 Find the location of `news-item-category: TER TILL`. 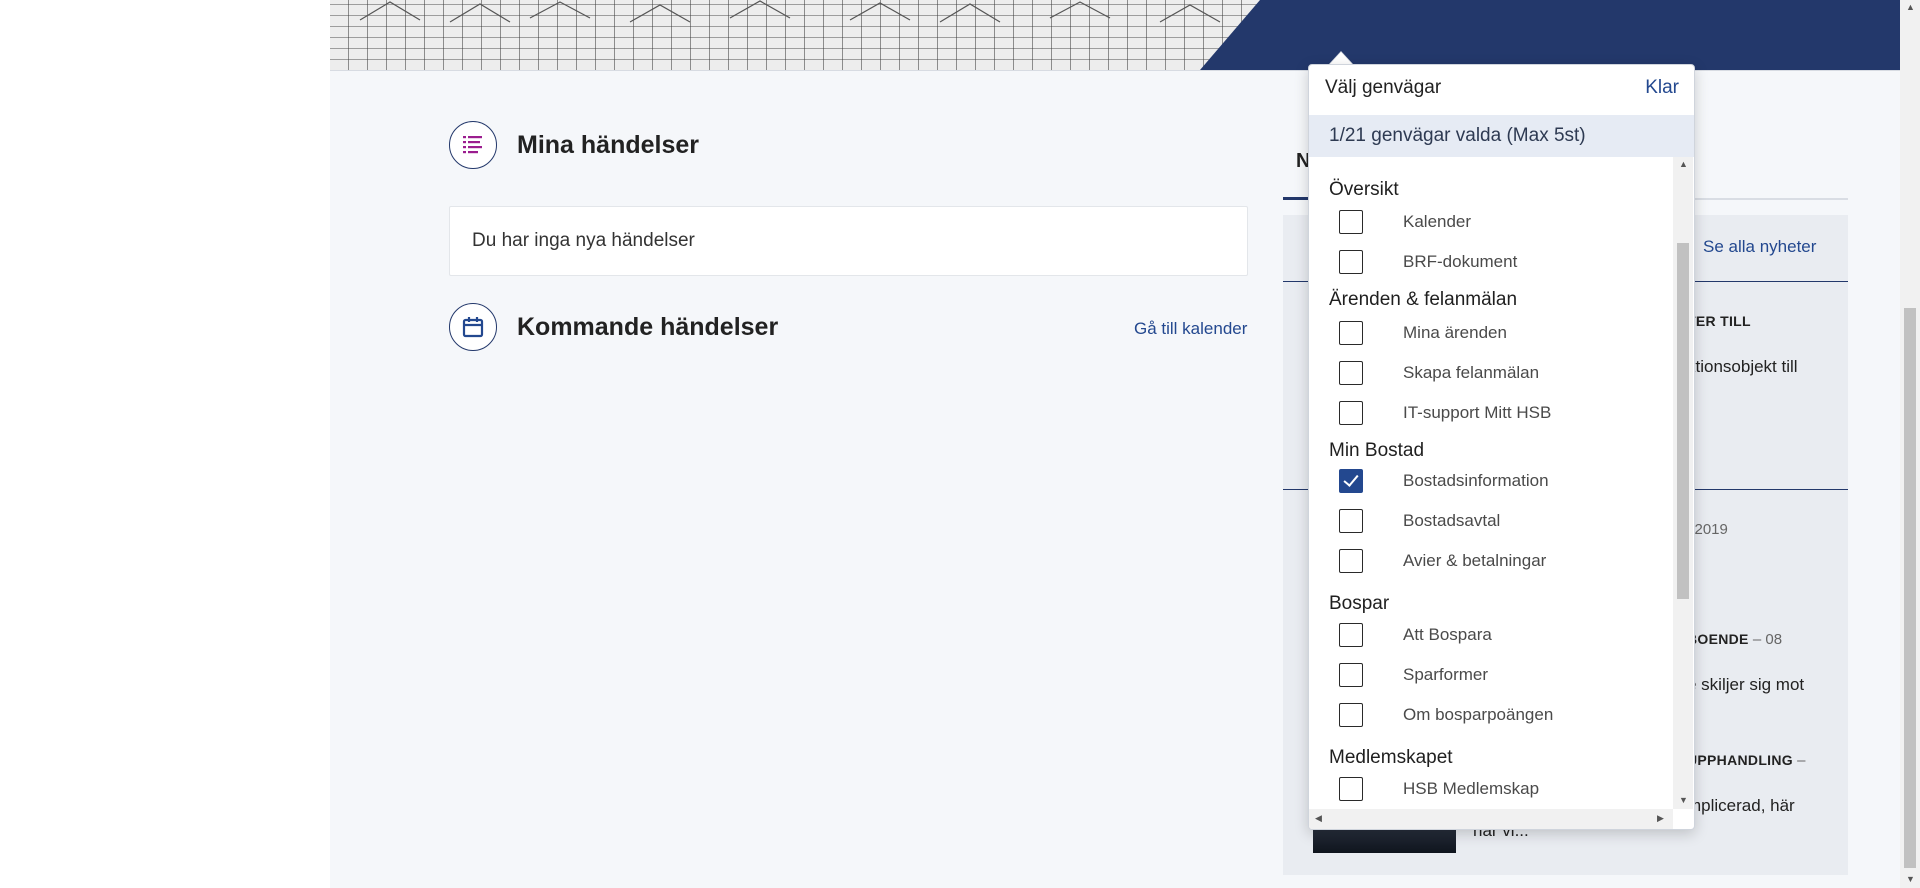

news-item-category: TER TILL is located at coordinates (1719, 321).